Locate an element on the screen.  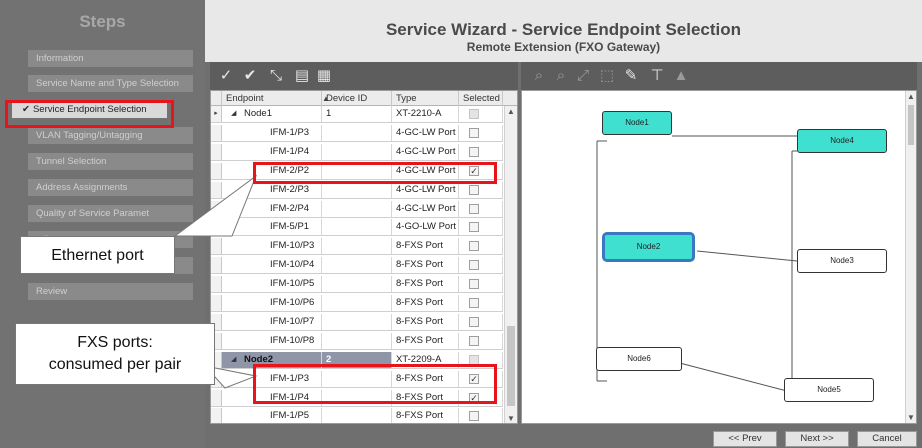
type-cell: XT-2210-A is located at coordinates (425, 114).